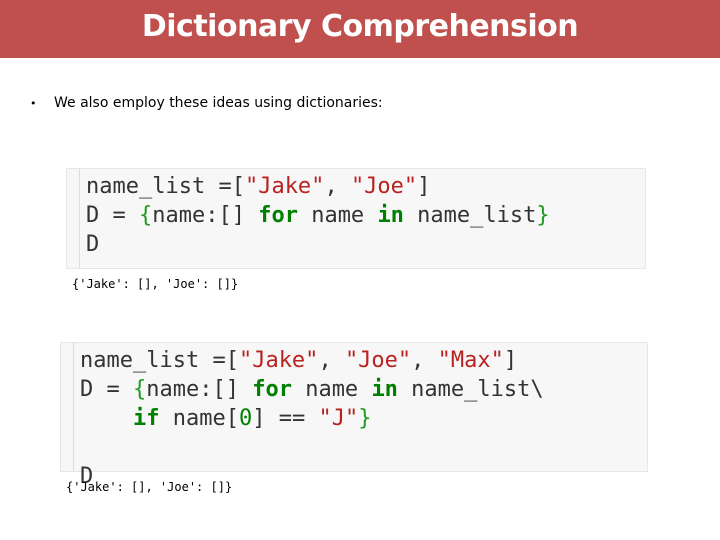 This screenshot has height=540, width=720. What do you see at coordinates (470, 360) in the screenshot?
I see `string-literal: "Max"` at bounding box center [470, 360].